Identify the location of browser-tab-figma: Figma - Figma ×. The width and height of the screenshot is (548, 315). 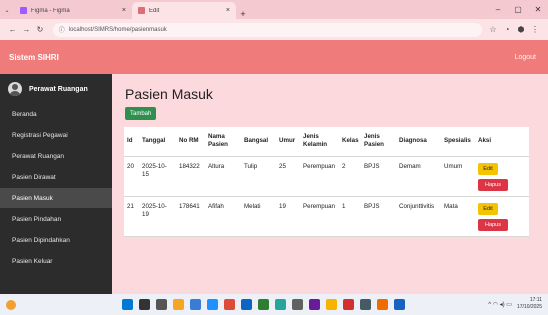
(73, 10).